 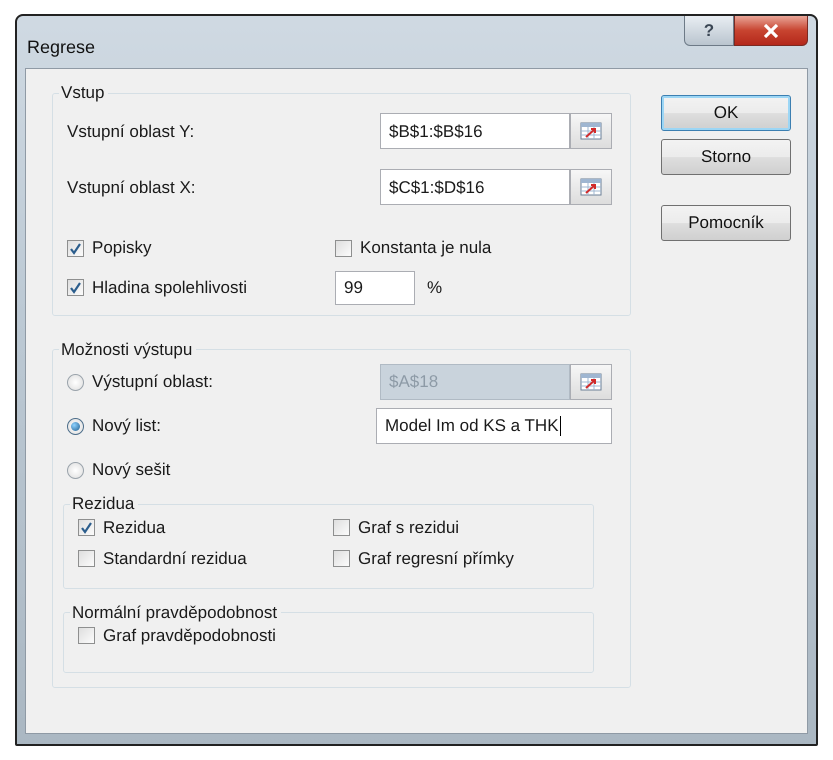 I want to click on range-field: $A$18, so click(x=475, y=382).